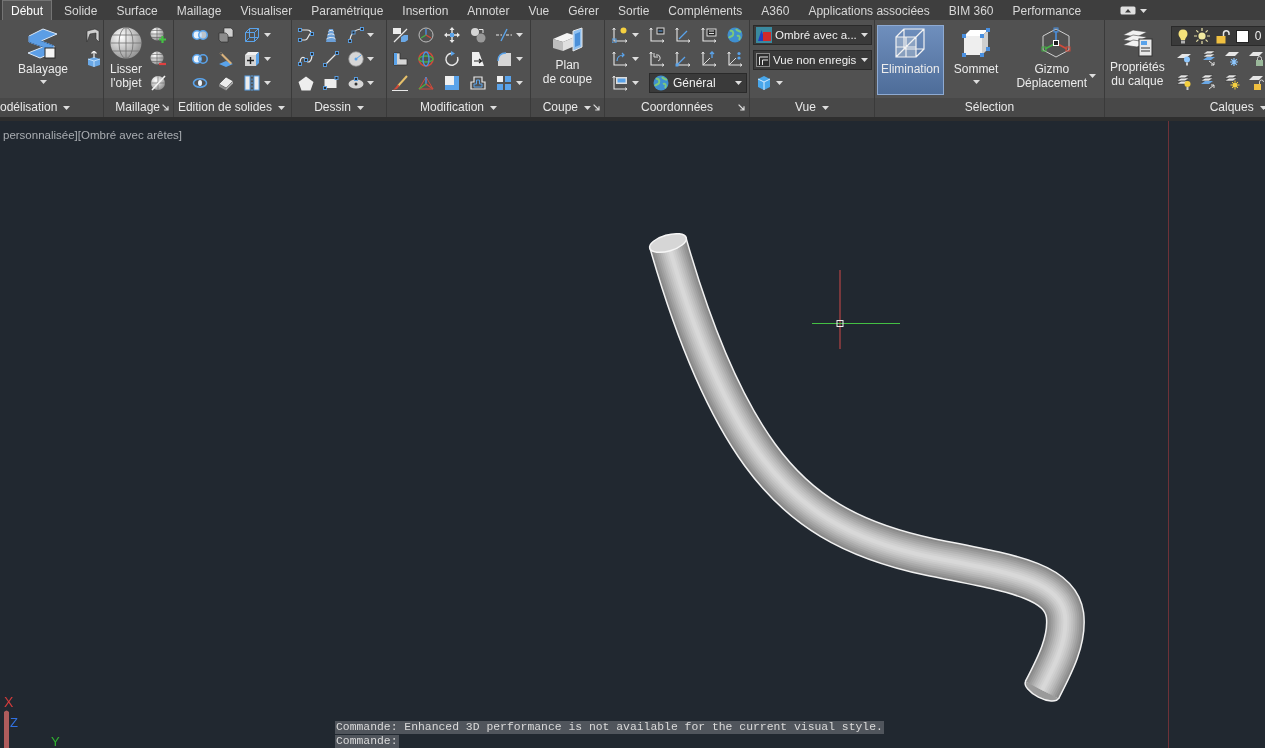 The height and width of the screenshot is (748, 1265). Describe the element at coordinates (1207, 82) in the screenshot. I see `layers-arrow-icon` at that location.